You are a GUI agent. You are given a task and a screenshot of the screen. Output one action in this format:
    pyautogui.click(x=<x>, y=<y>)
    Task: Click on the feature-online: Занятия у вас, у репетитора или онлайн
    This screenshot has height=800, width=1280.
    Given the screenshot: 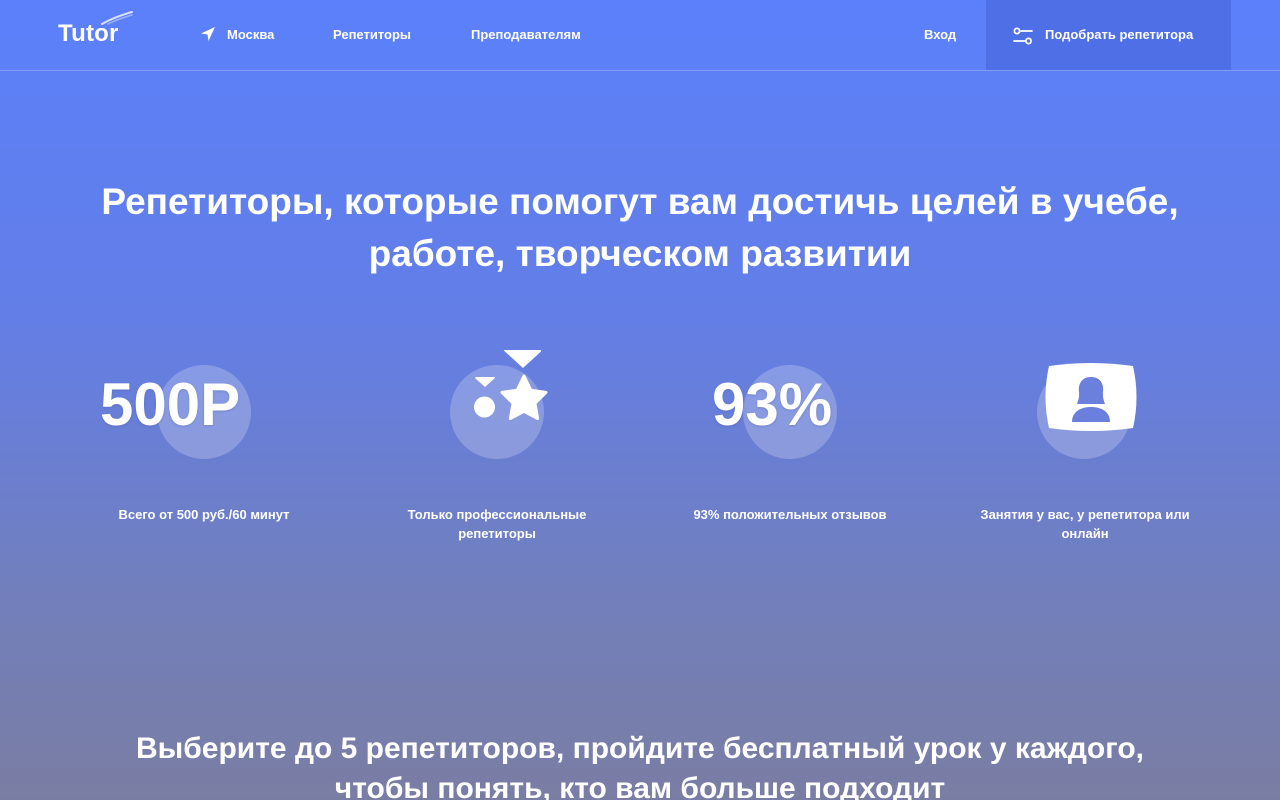 What is the action you would take?
    pyautogui.click(x=1085, y=465)
    